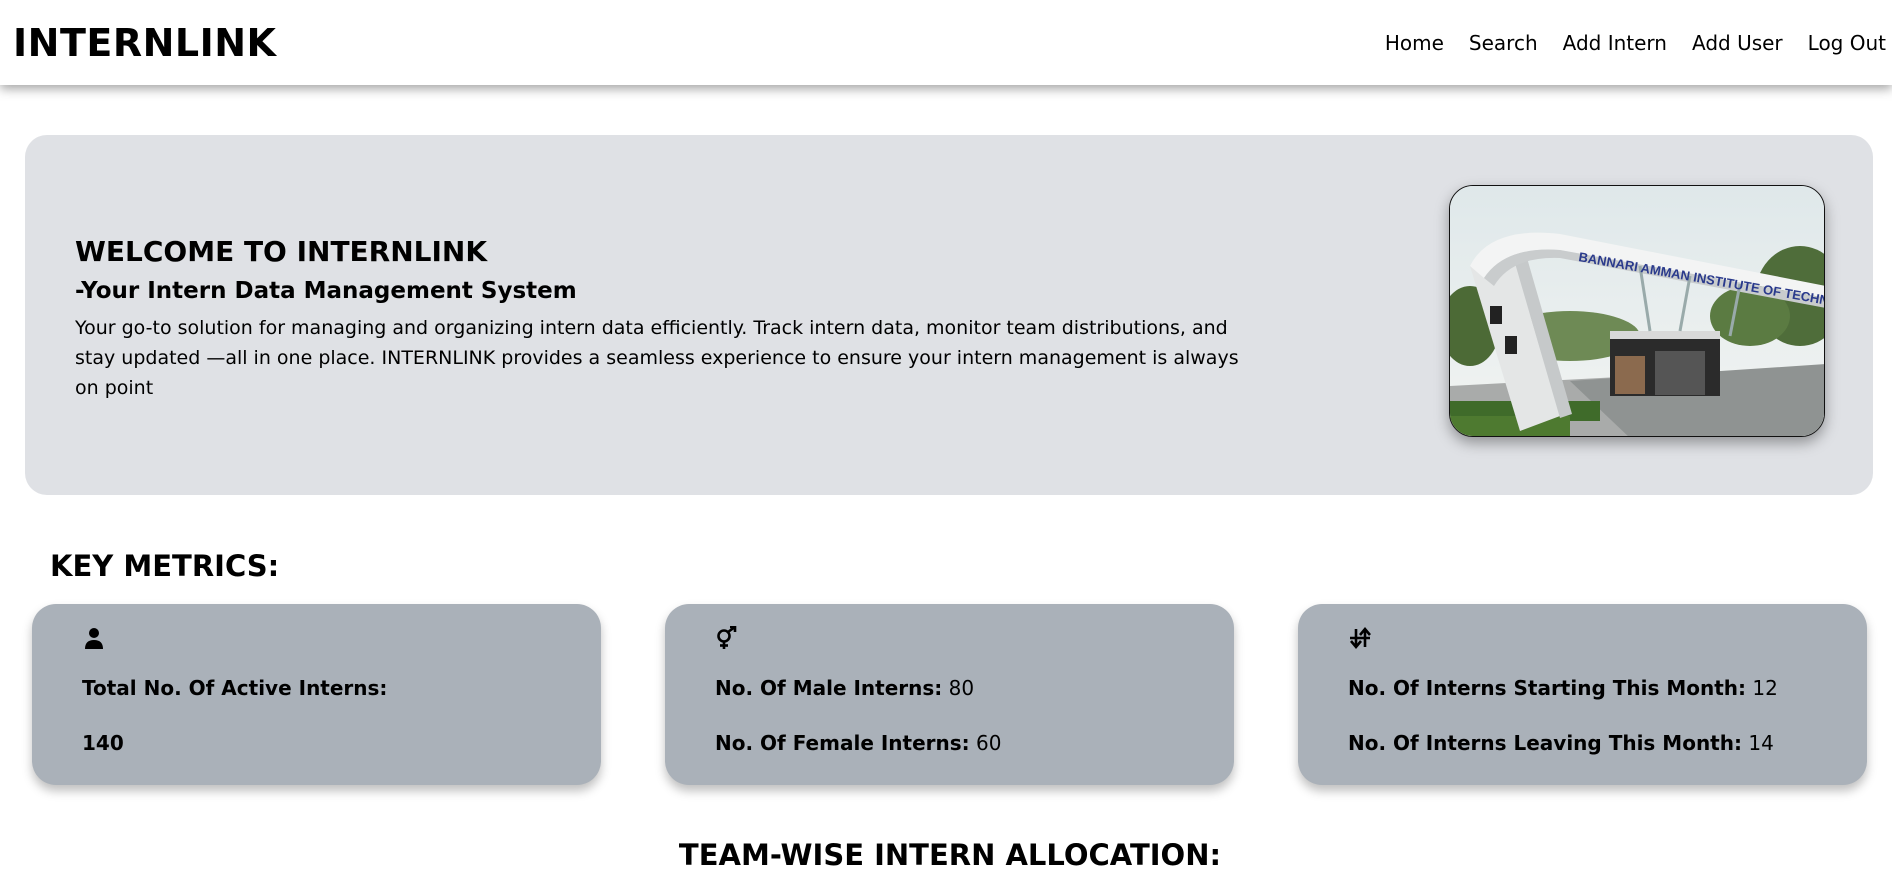 Image resolution: width=1892 pixels, height=888 pixels. What do you see at coordinates (842, 743) in the screenshot?
I see `metric-label: No. Of Female Interns:` at bounding box center [842, 743].